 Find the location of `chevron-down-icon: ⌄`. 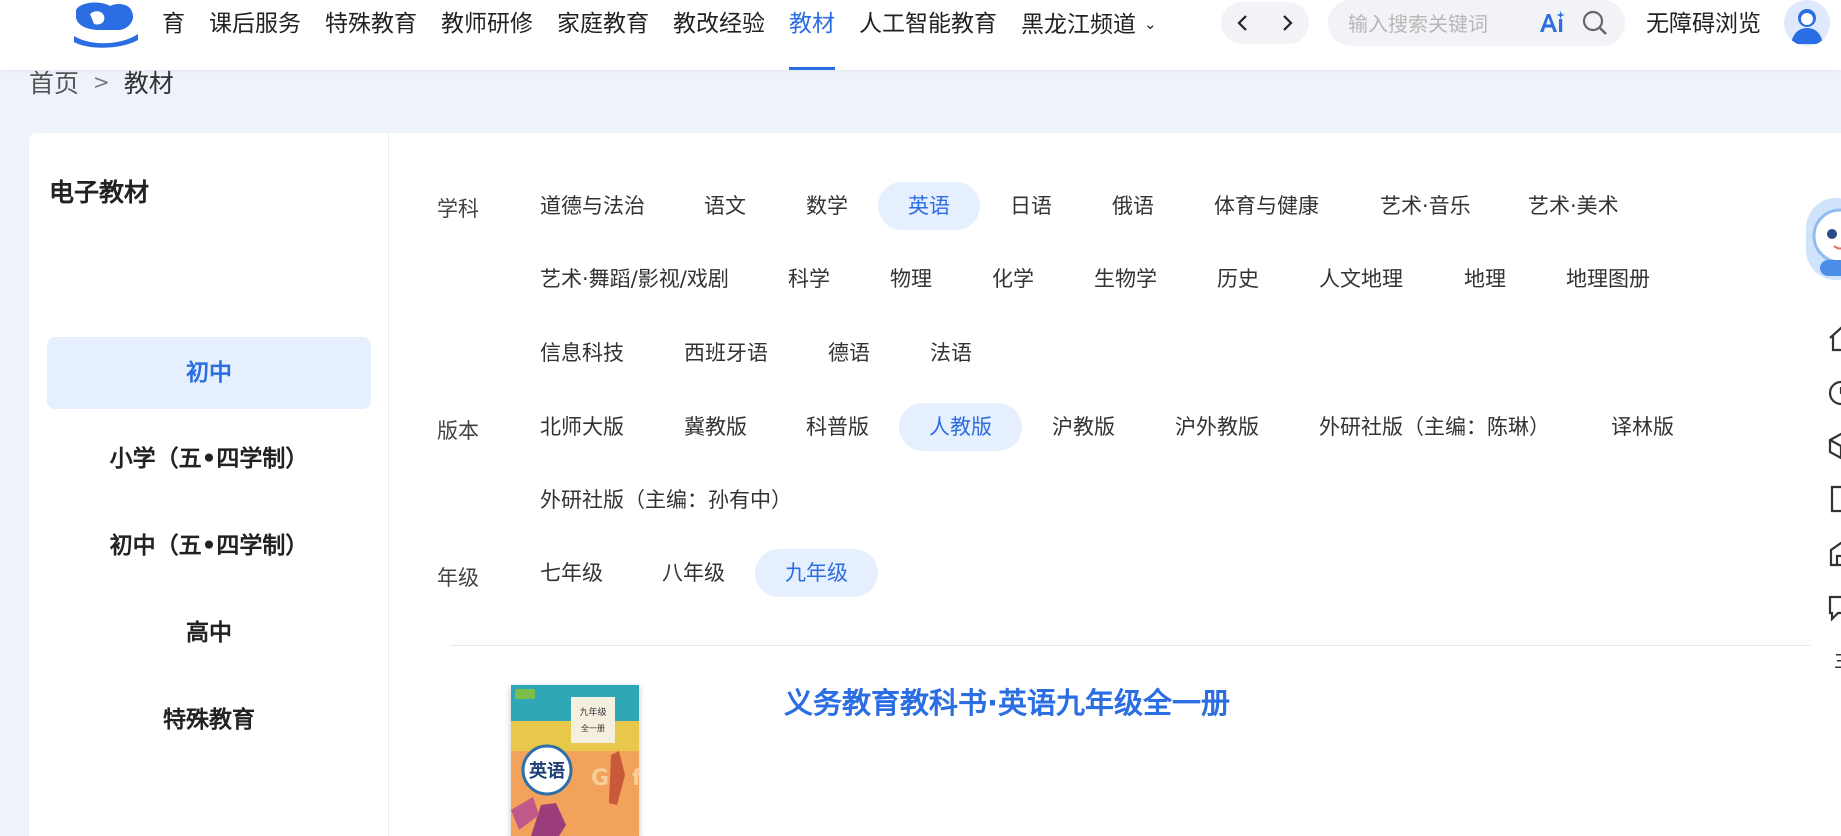

chevron-down-icon: ⌄ is located at coordinates (1150, 24).